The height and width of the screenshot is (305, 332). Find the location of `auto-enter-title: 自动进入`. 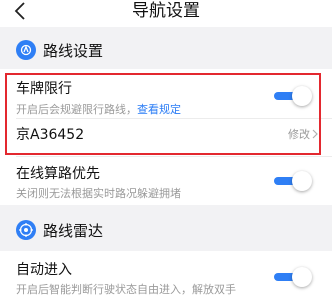

auto-enter-title: 自动进入 is located at coordinates (44, 270).